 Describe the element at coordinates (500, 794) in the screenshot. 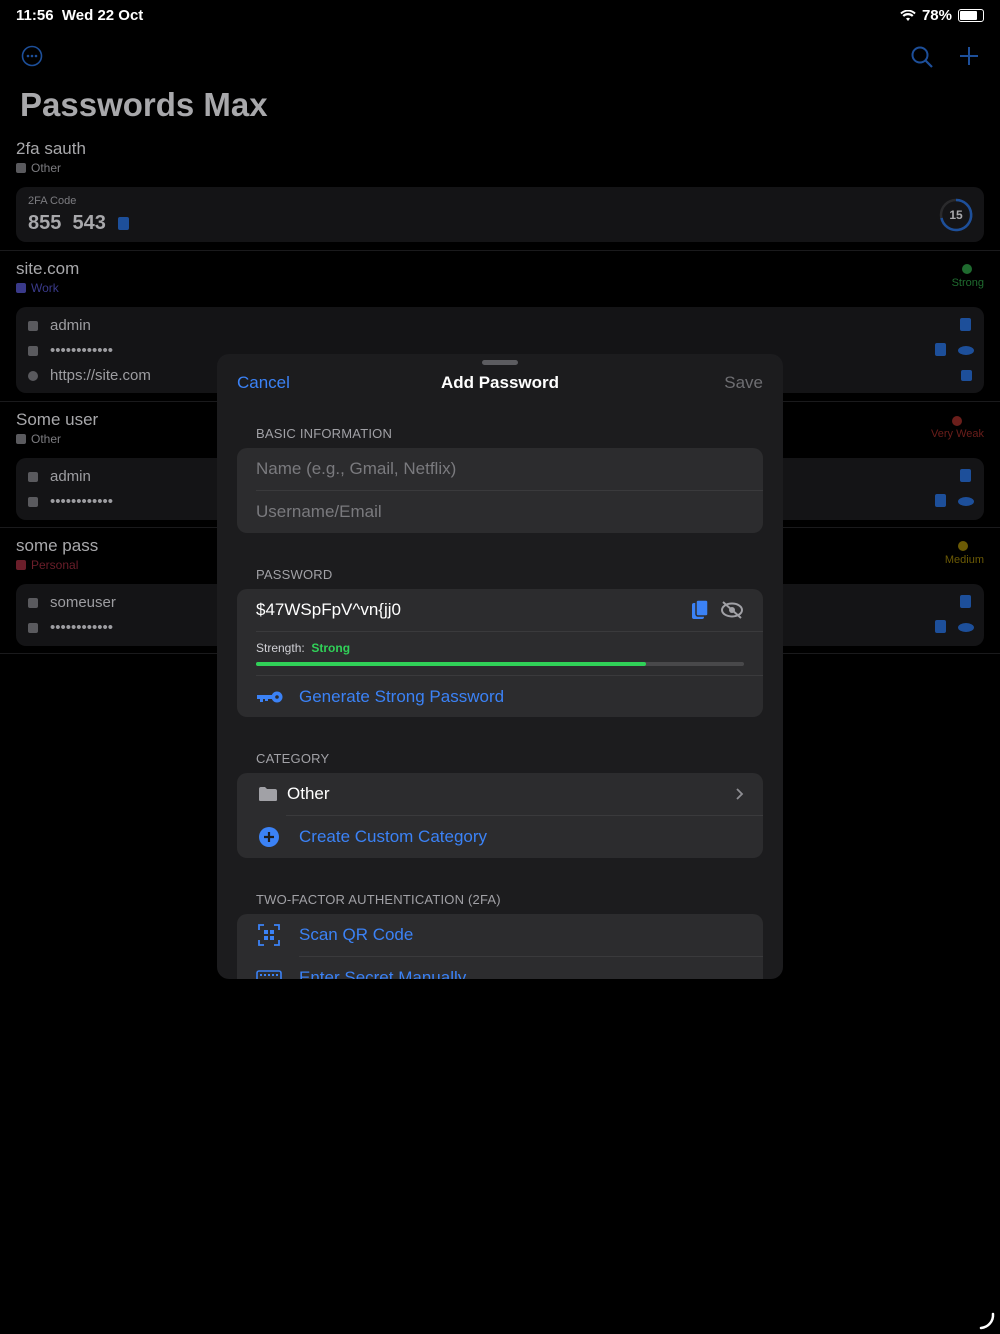

I see `category-select: Other` at that location.